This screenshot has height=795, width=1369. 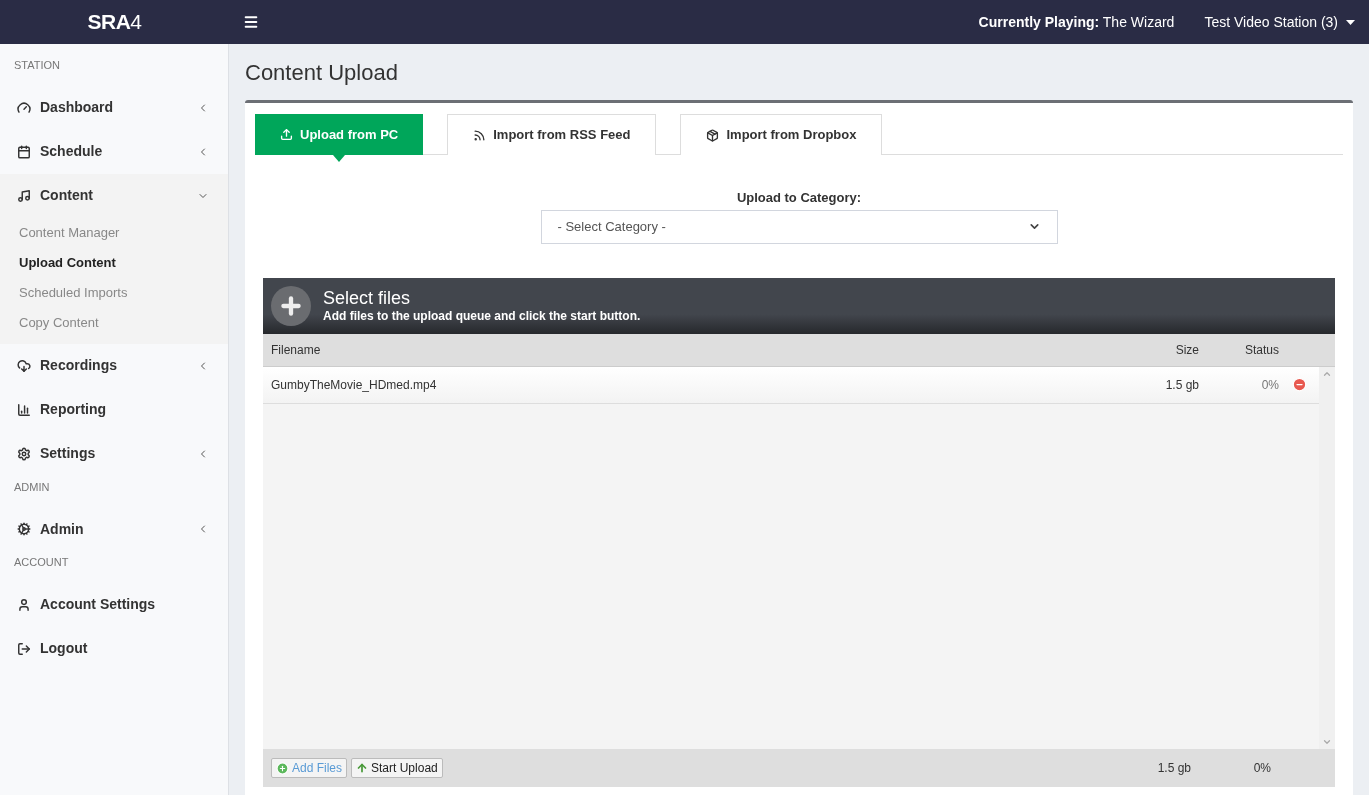 I want to click on category-select: - Select Category -, so click(x=799, y=226).